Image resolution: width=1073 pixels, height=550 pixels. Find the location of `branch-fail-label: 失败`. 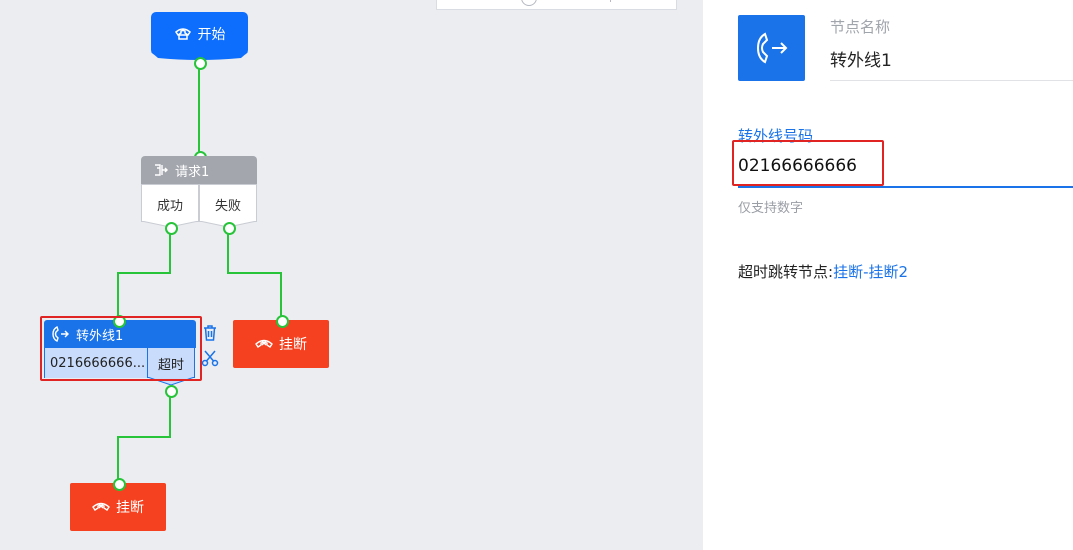

branch-fail-label: 失败 is located at coordinates (227, 206).